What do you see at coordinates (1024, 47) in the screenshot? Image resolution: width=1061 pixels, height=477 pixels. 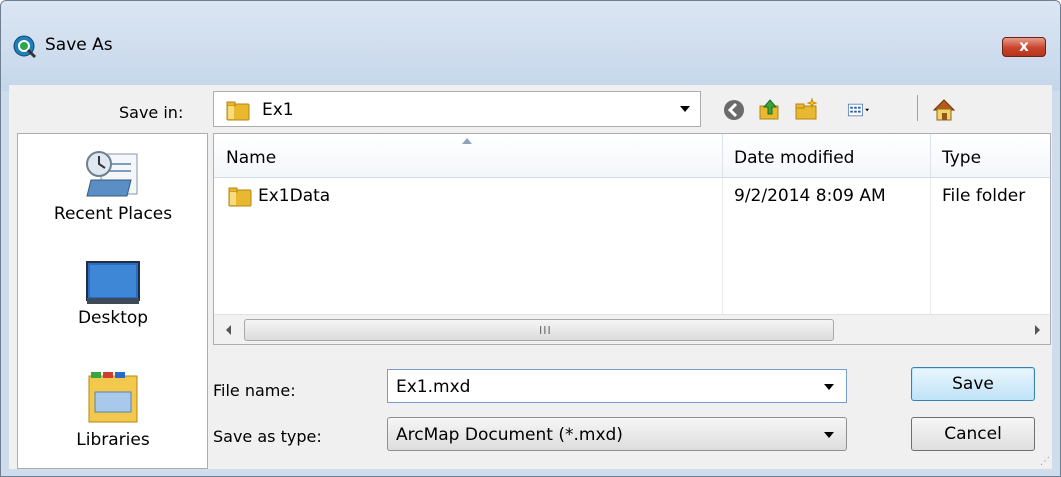 I see `close-button: x` at bounding box center [1024, 47].